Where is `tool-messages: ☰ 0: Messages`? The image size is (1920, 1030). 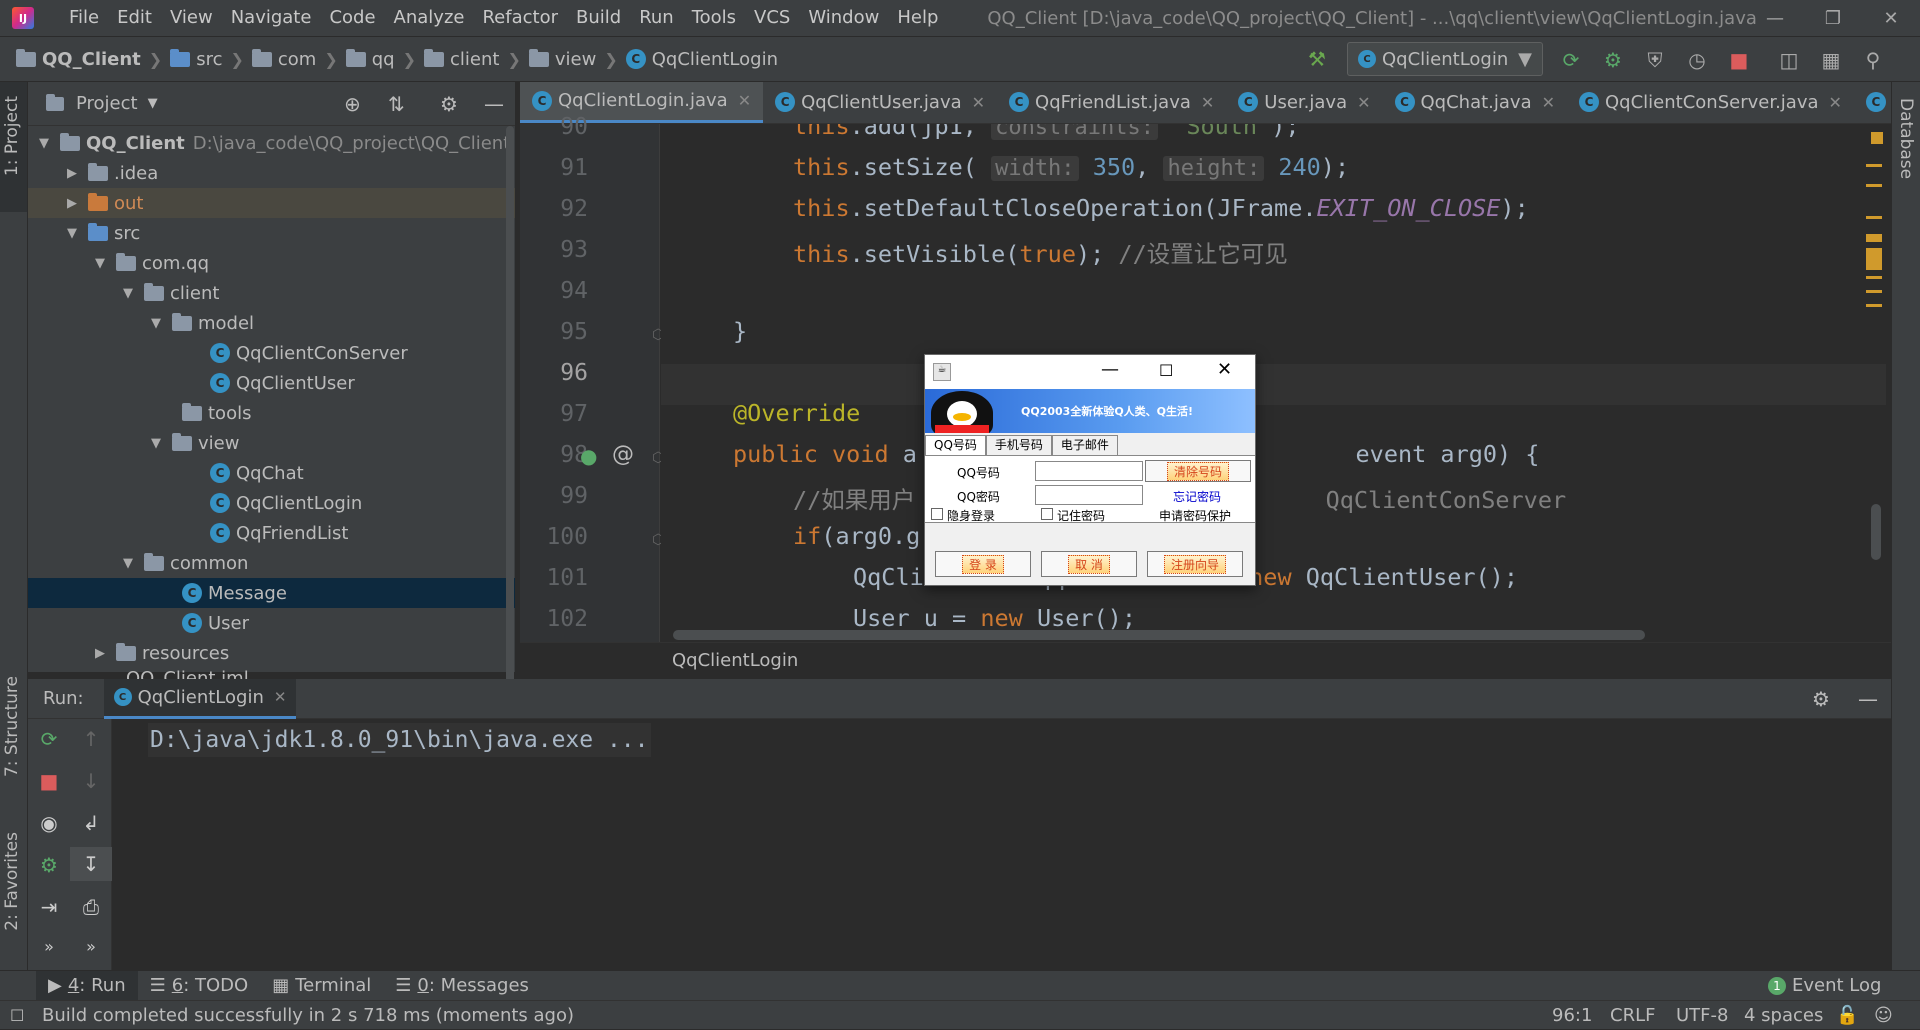 tool-messages: ☰ 0: Messages is located at coordinates (462, 986).